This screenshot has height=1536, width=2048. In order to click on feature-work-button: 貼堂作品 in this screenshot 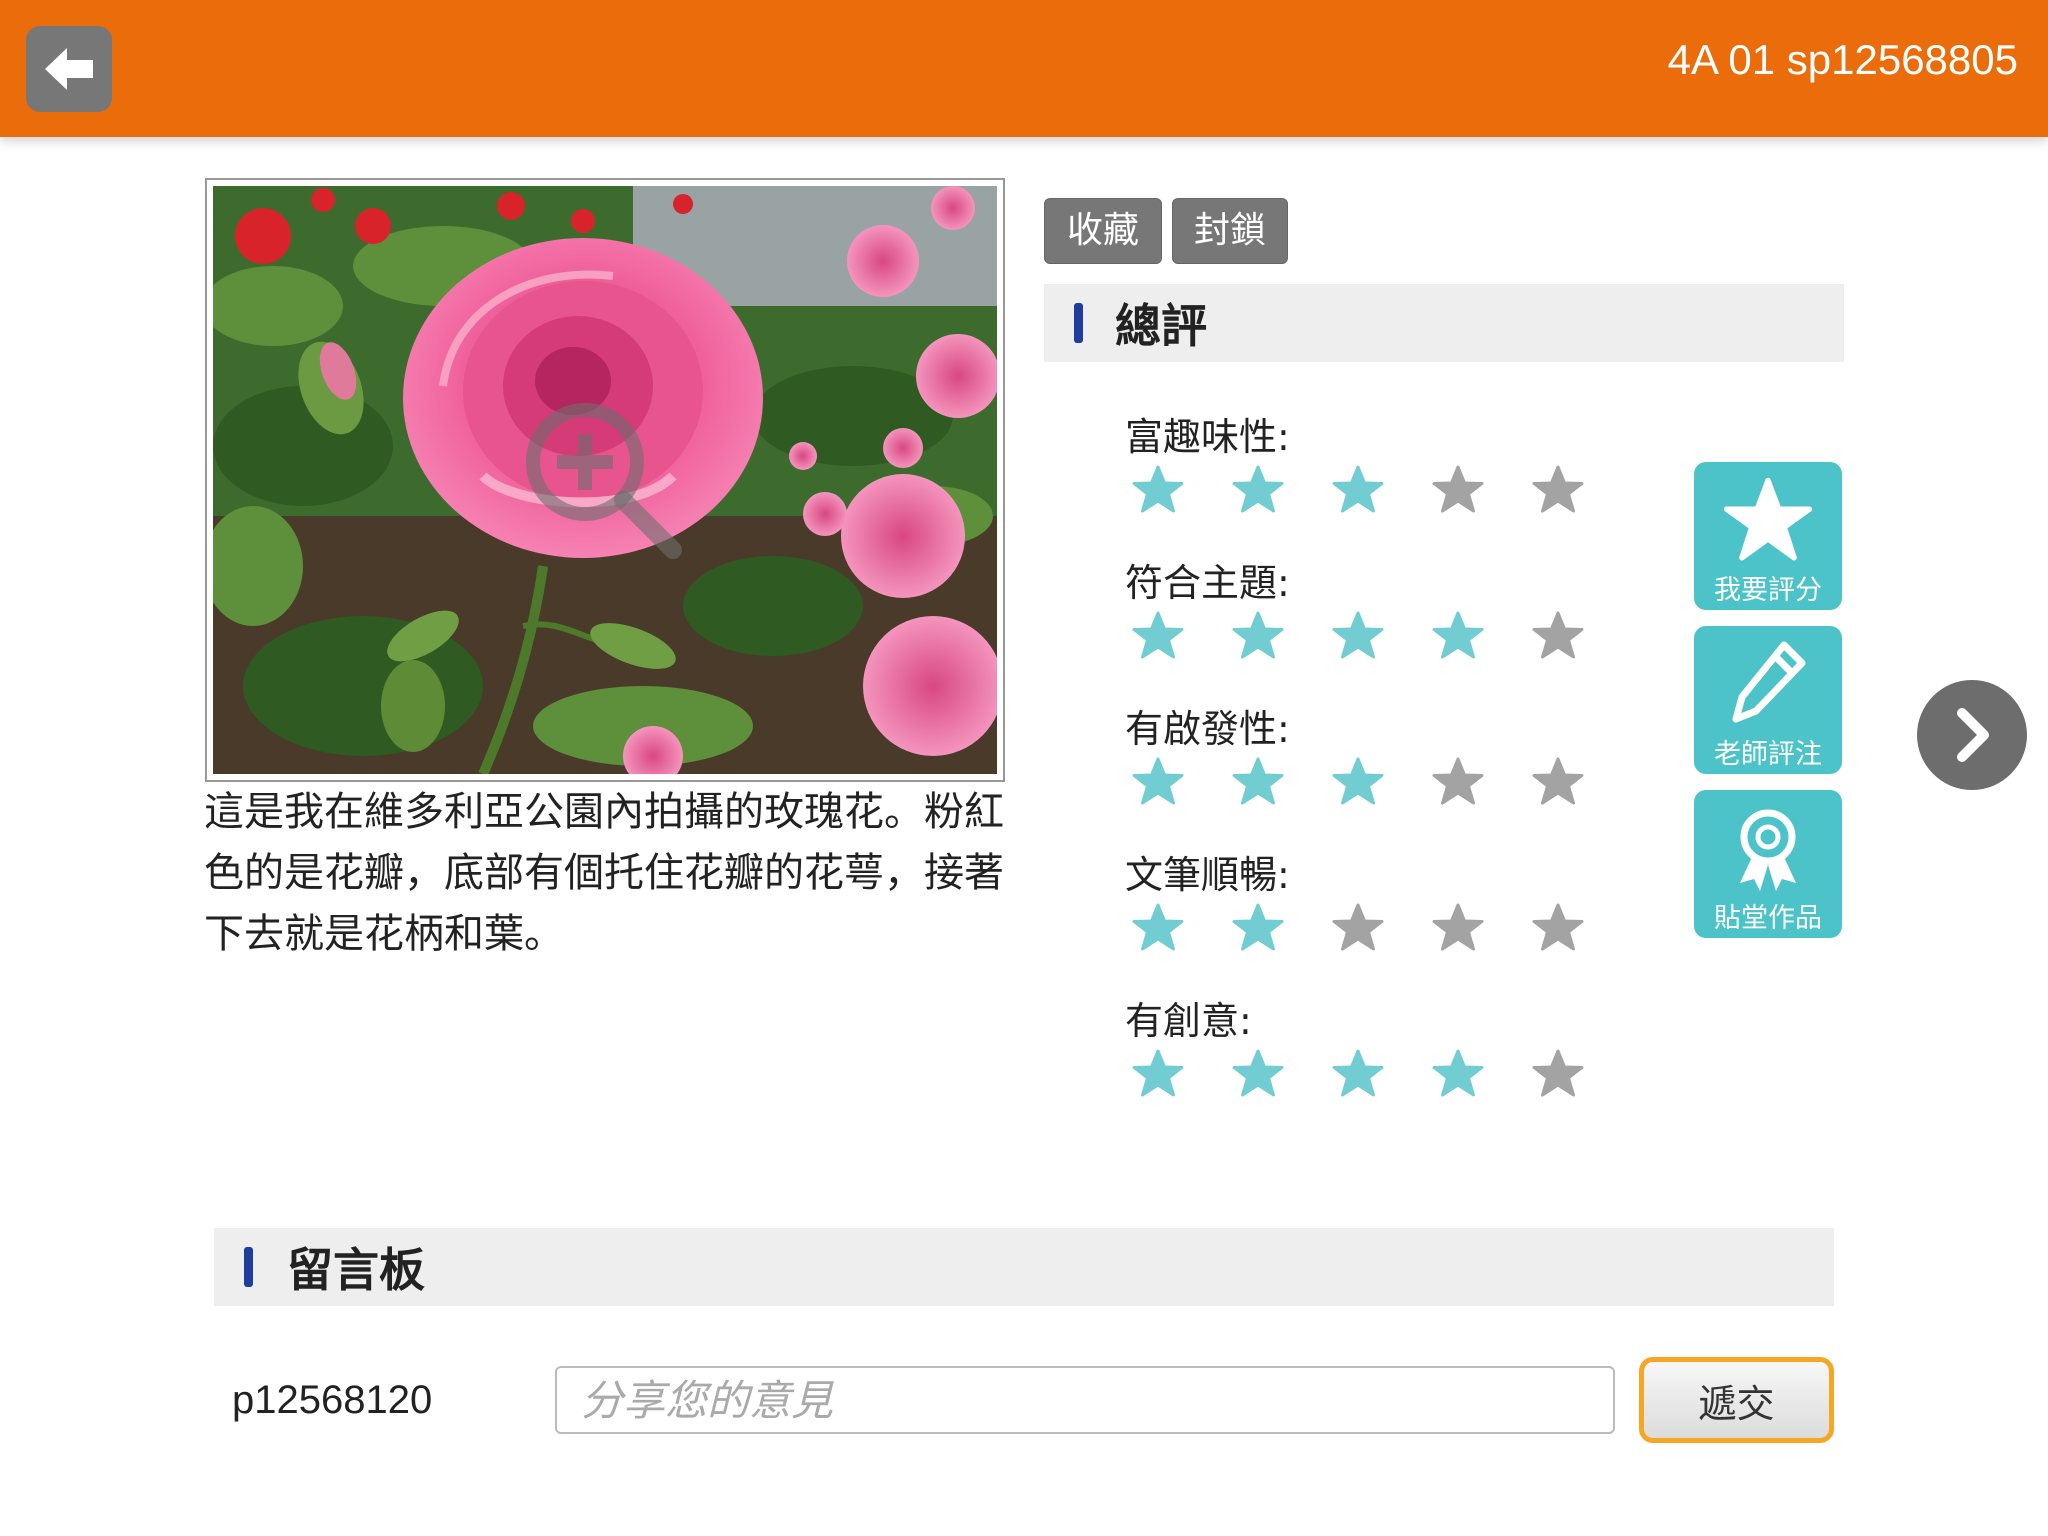, I will do `click(1768, 864)`.